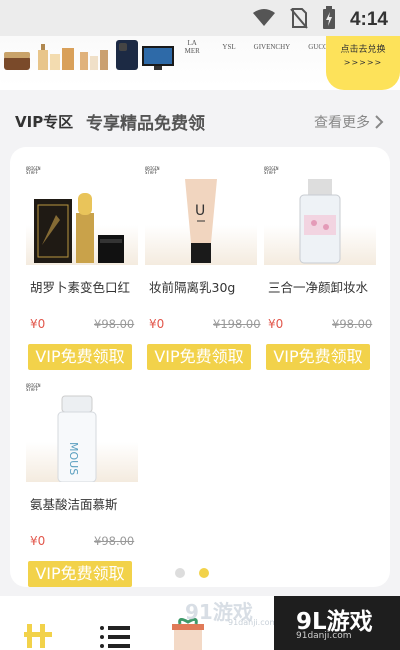  I want to click on tv-image, so click(158, 58).